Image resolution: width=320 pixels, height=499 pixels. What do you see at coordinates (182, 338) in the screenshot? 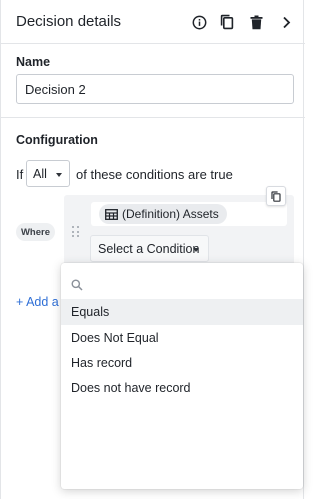
I see `dropdown-item-does-not-equal: Does Not Equal` at bounding box center [182, 338].